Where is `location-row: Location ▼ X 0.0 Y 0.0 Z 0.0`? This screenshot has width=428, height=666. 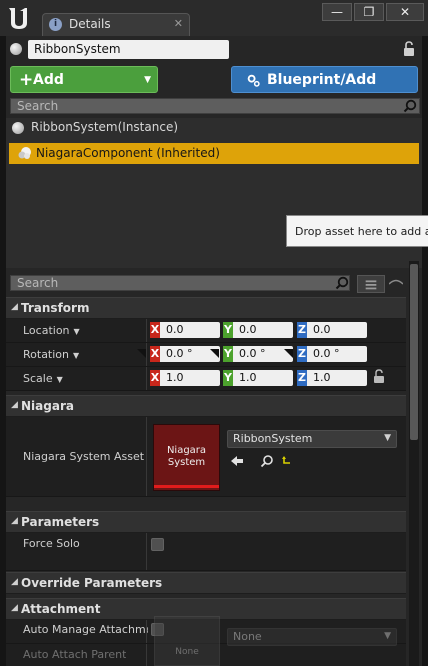 location-row: Location ▼ X 0.0 Y 0.0 Z 0.0 is located at coordinates (206, 331).